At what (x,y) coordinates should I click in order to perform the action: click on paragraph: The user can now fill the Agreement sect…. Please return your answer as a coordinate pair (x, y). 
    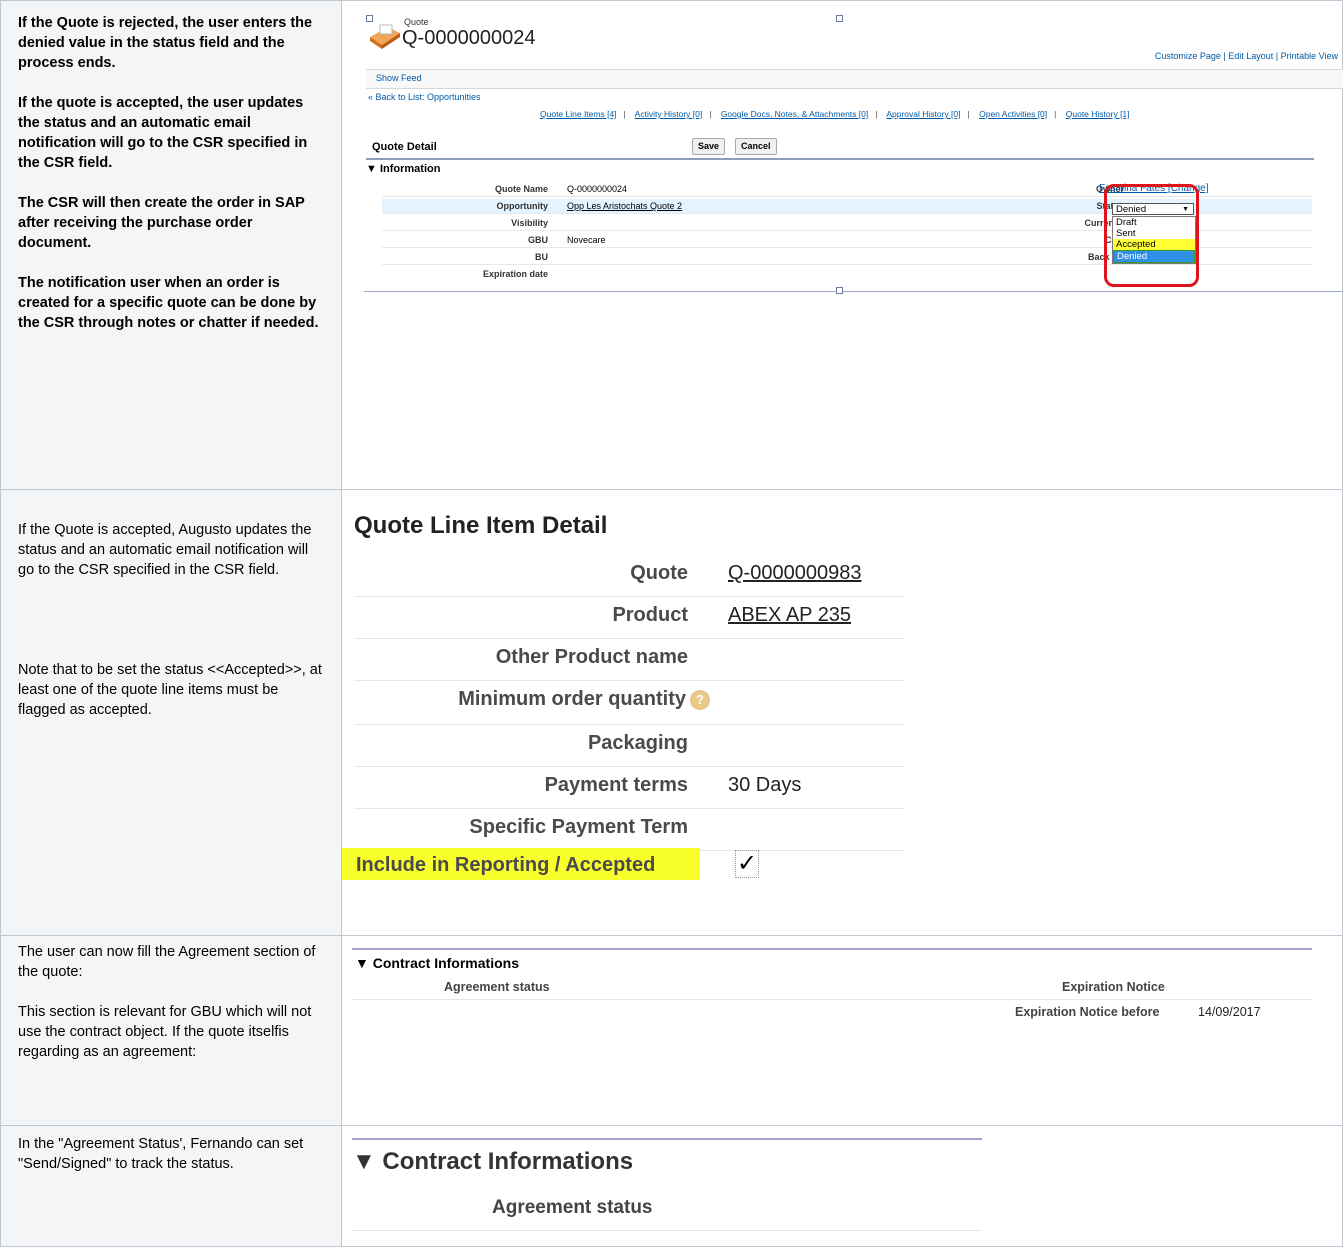
    Looking at the image, I should click on (167, 962).